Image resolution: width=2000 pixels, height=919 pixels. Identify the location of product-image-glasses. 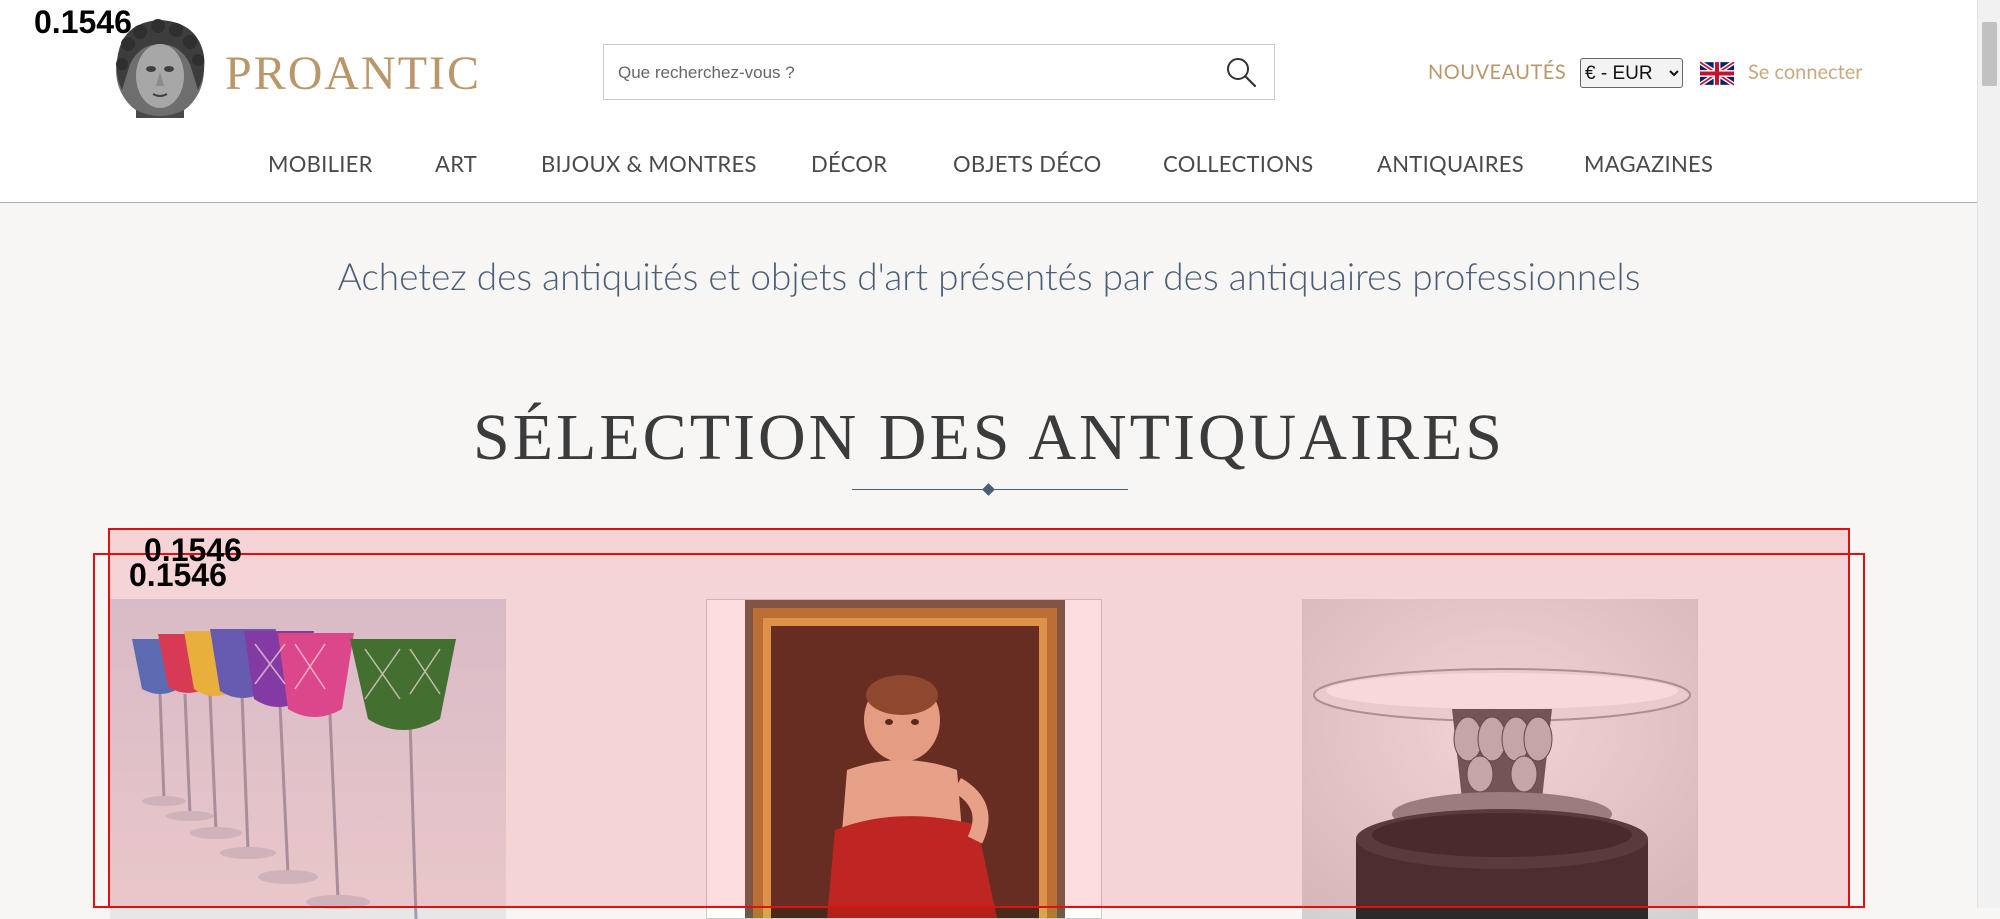
(308, 759).